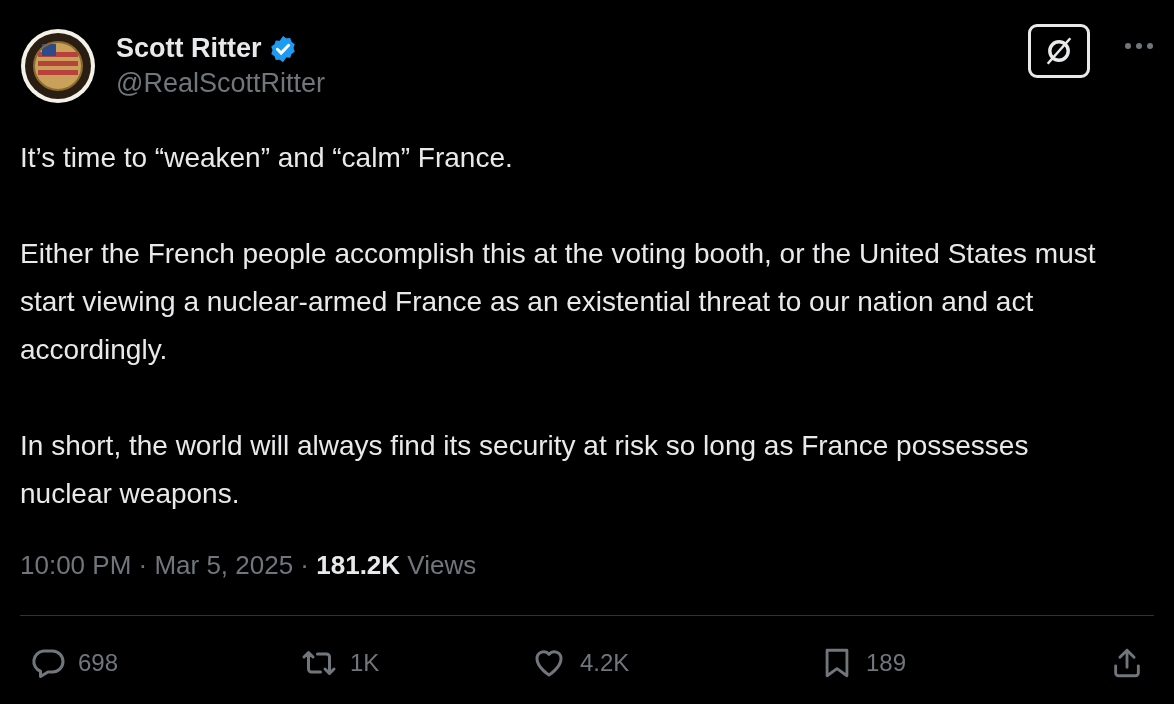  What do you see at coordinates (660, 663) in the screenshot?
I see `like-button: 4.2K` at bounding box center [660, 663].